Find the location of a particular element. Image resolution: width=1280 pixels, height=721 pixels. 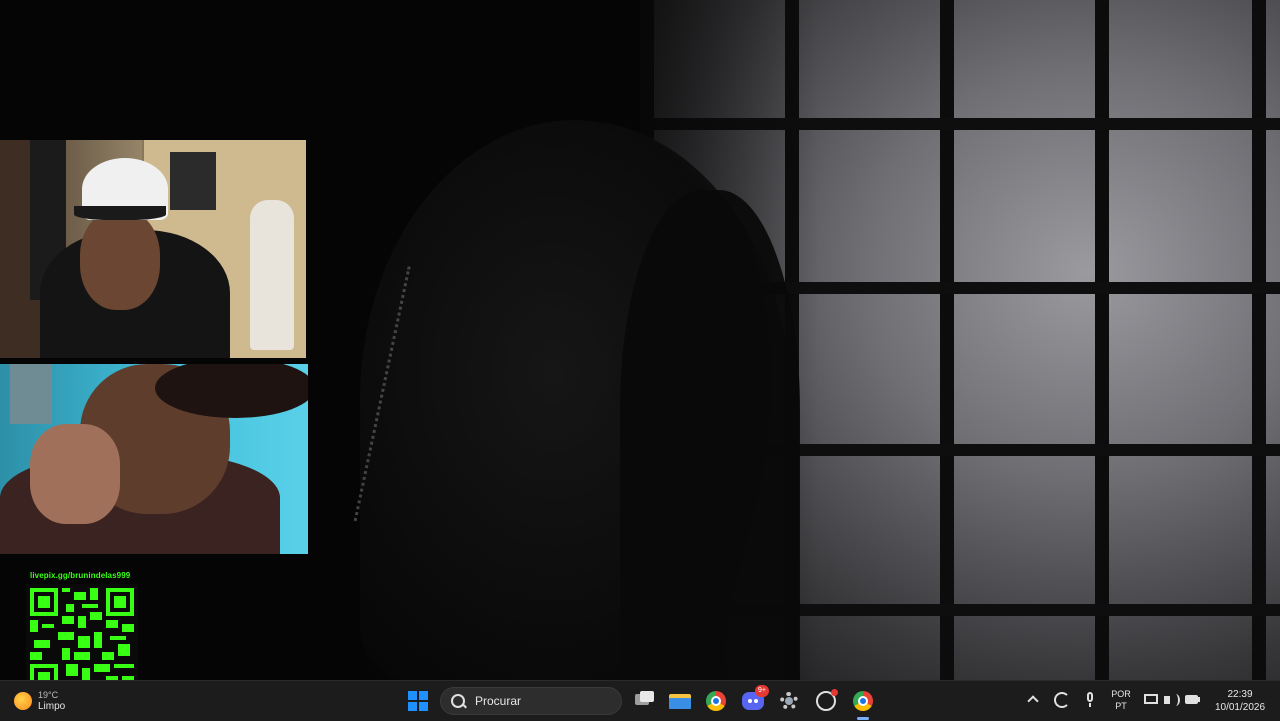

search-icon is located at coordinates (458, 701).